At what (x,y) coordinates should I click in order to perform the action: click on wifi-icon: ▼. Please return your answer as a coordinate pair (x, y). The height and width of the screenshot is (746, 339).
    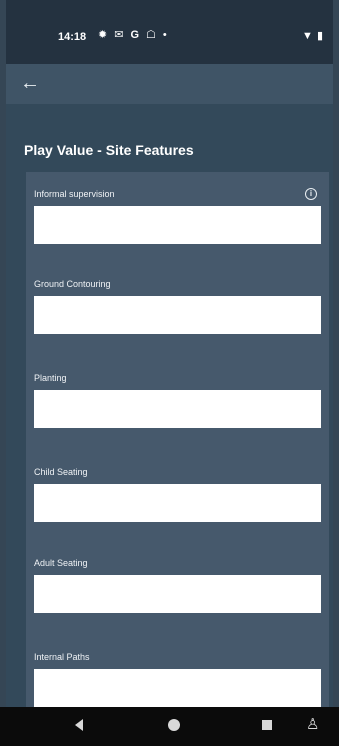
    Looking at the image, I should click on (307, 36).